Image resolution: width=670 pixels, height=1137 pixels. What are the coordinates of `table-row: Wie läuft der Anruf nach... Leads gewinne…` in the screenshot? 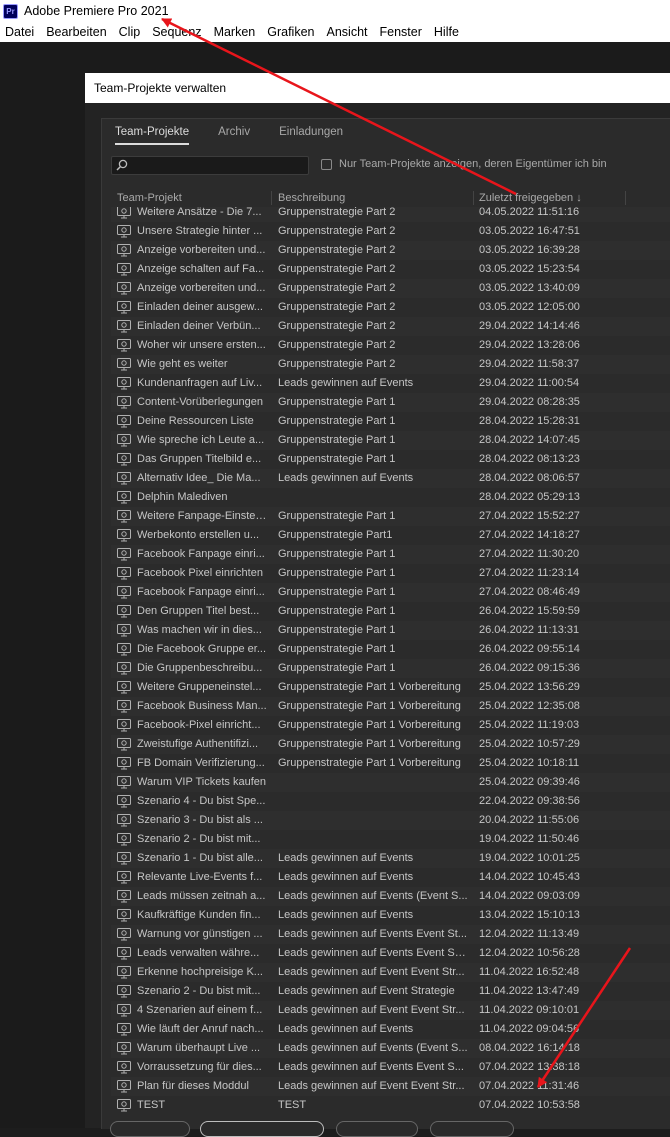 It's located at (390, 1029).